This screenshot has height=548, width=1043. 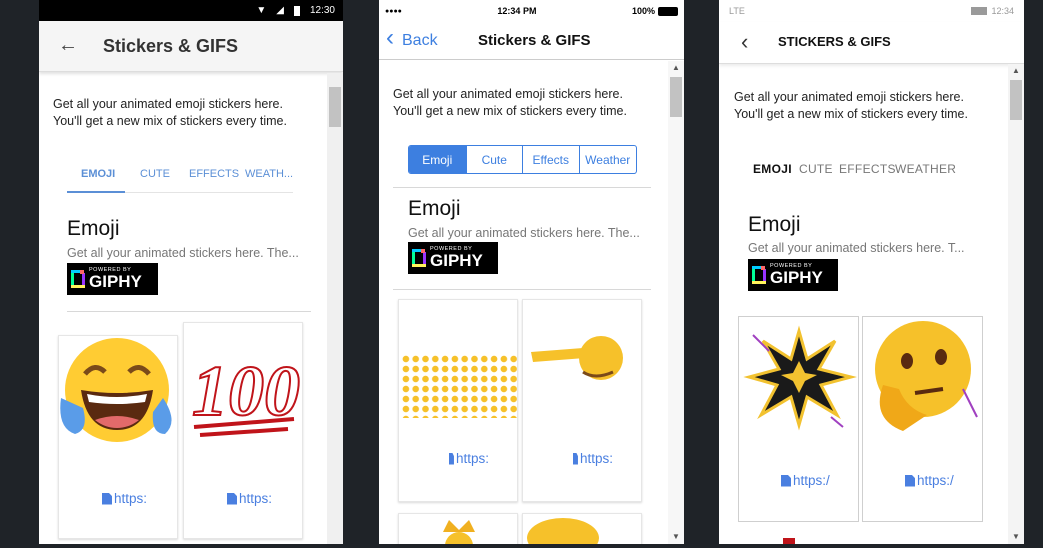 What do you see at coordinates (494, 159) in the screenshot?
I see `tab-cute: Cute` at bounding box center [494, 159].